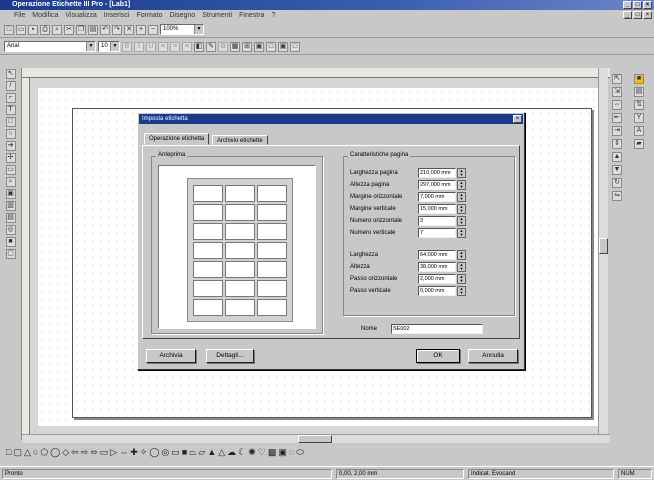 This screenshot has width=654, height=480. What do you see at coordinates (259, 46) in the screenshot?
I see `layer-icon: ▣` at bounding box center [259, 46].